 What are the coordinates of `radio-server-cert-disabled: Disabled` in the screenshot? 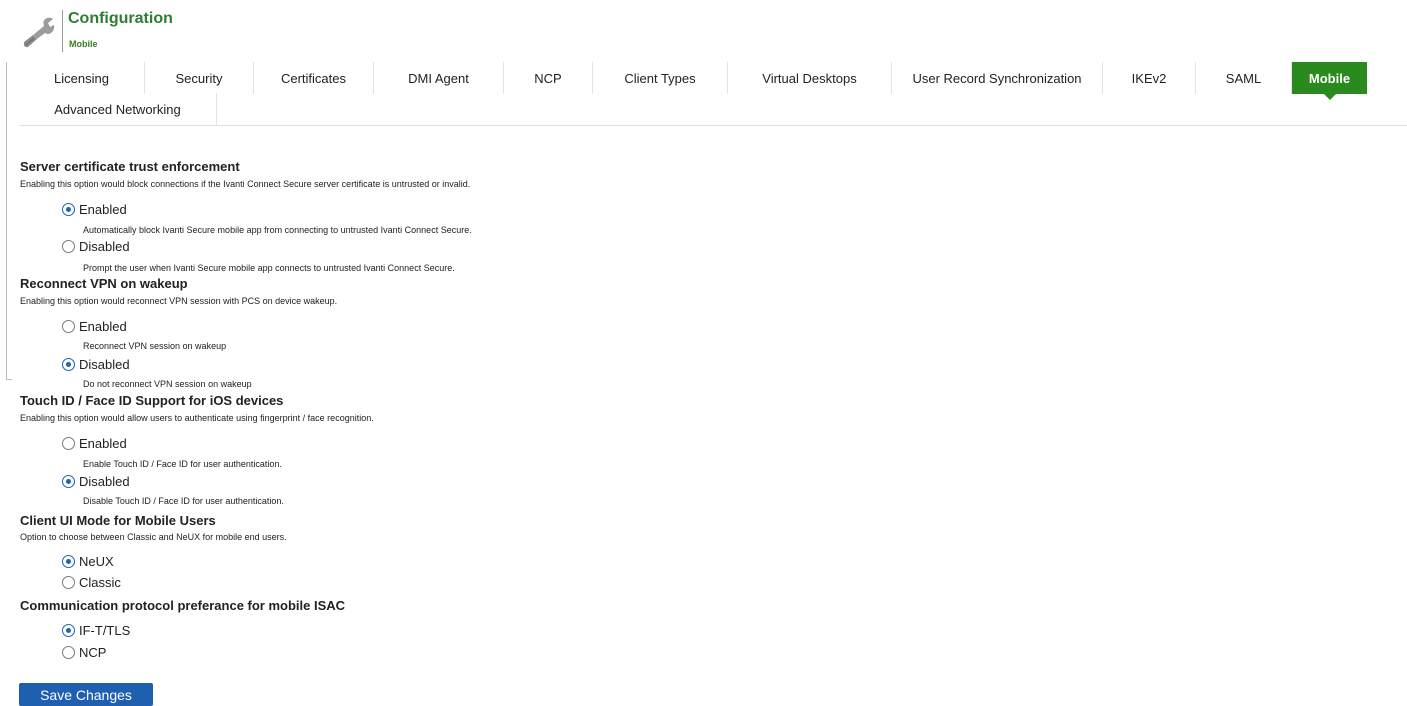 It's located at (96, 246).